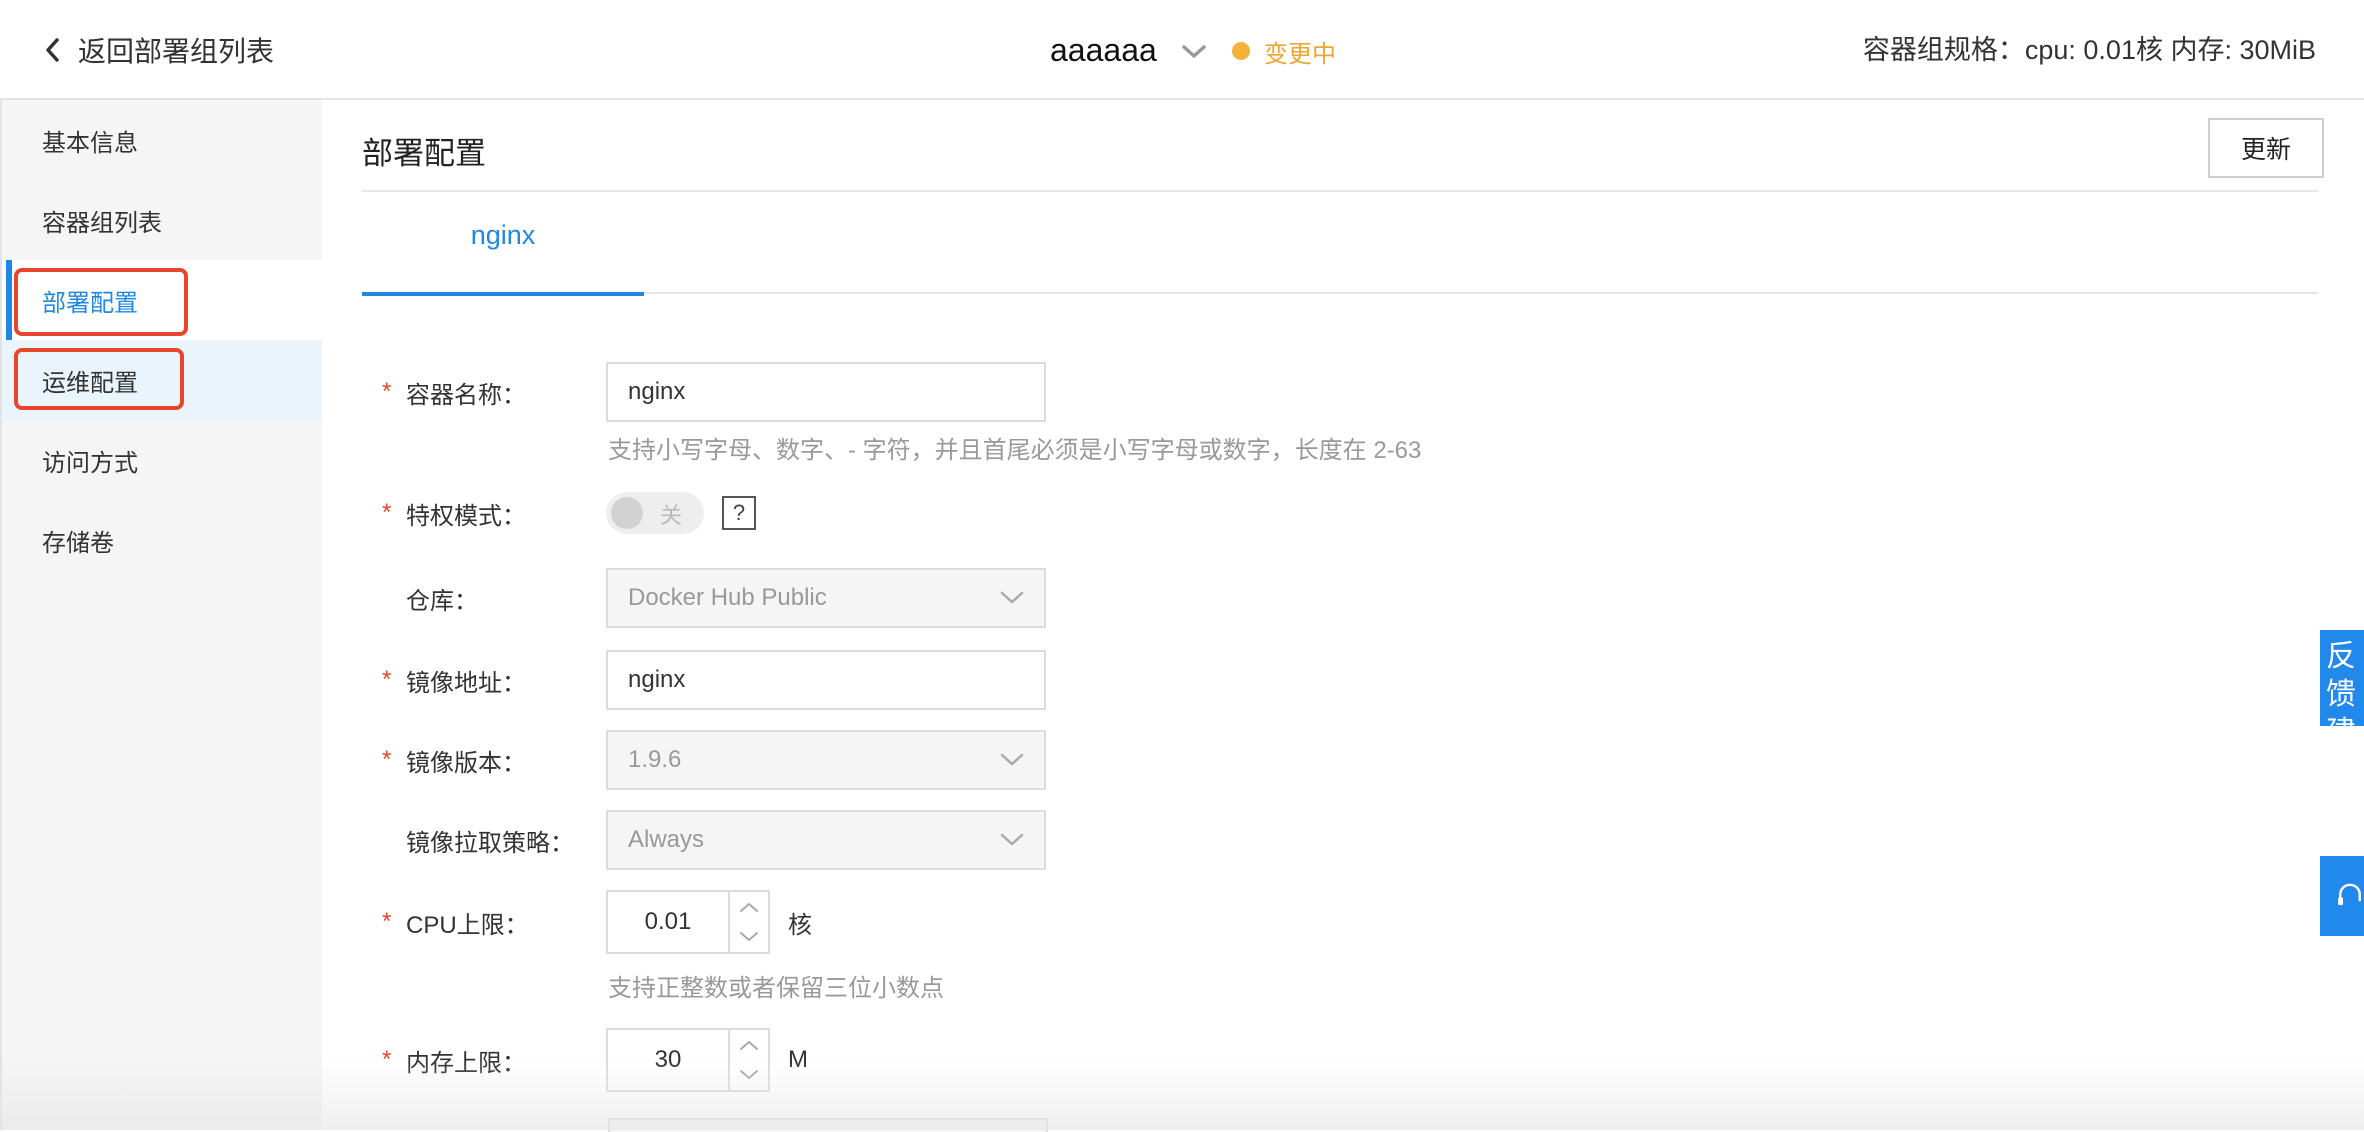  What do you see at coordinates (466, 395) in the screenshot?
I see `container-name-label: 容器名称：` at bounding box center [466, 395].